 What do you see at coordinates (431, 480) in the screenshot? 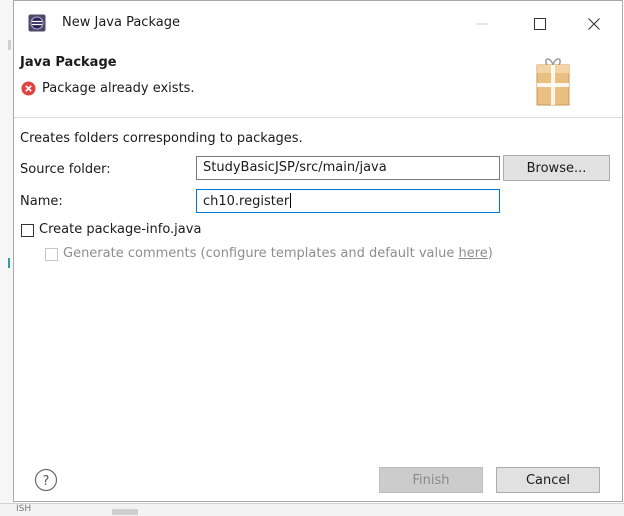
I see `finish-button: Finish` at bounding box center [431, 480].